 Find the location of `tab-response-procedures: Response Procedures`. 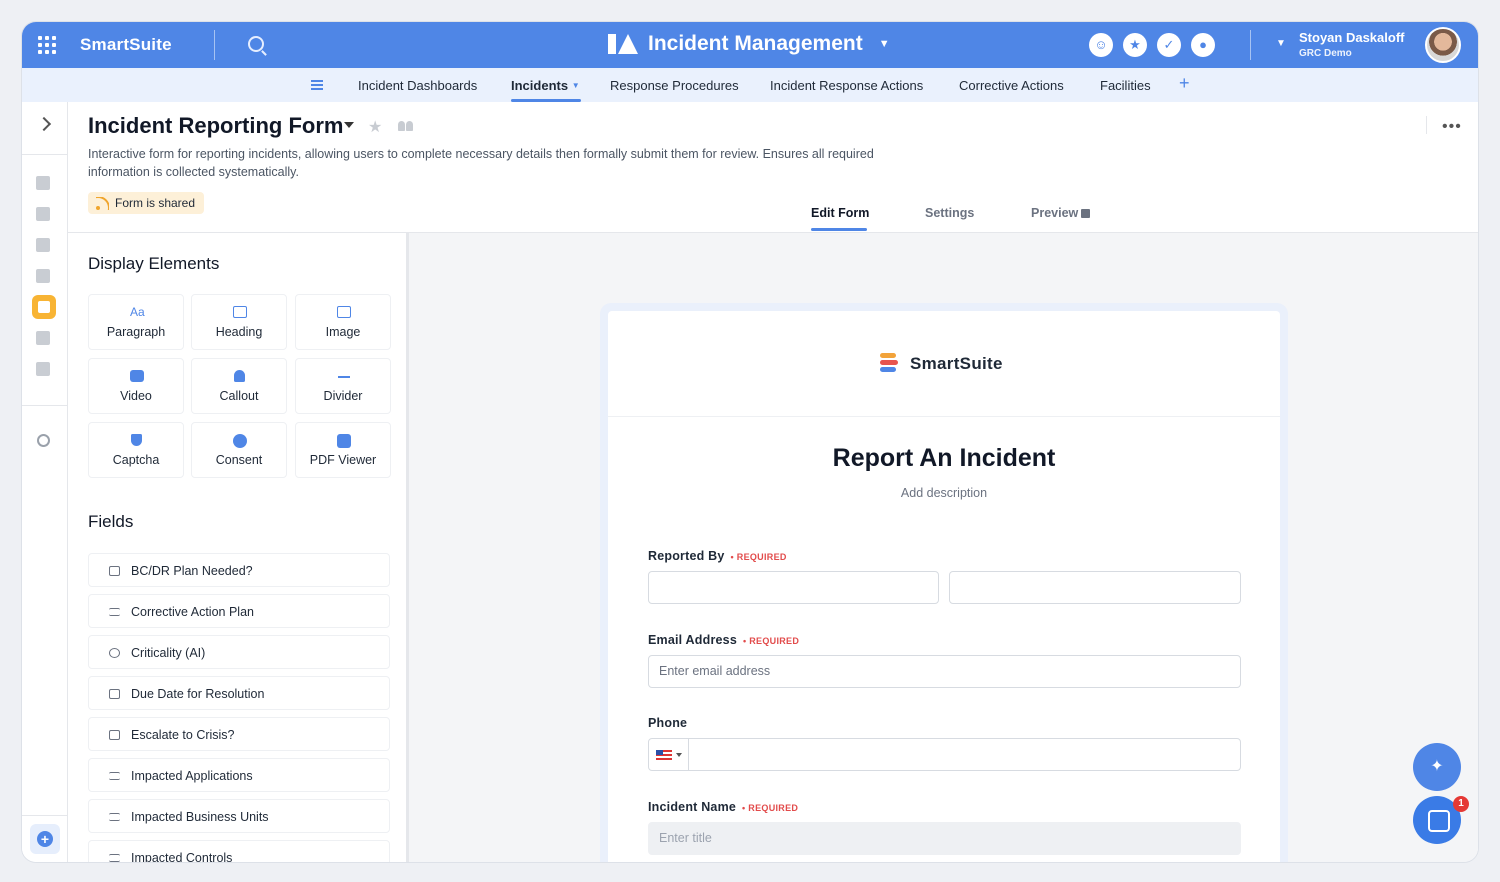

tab-response-procedures: Response Procedures is located at coordinates (674, 85).